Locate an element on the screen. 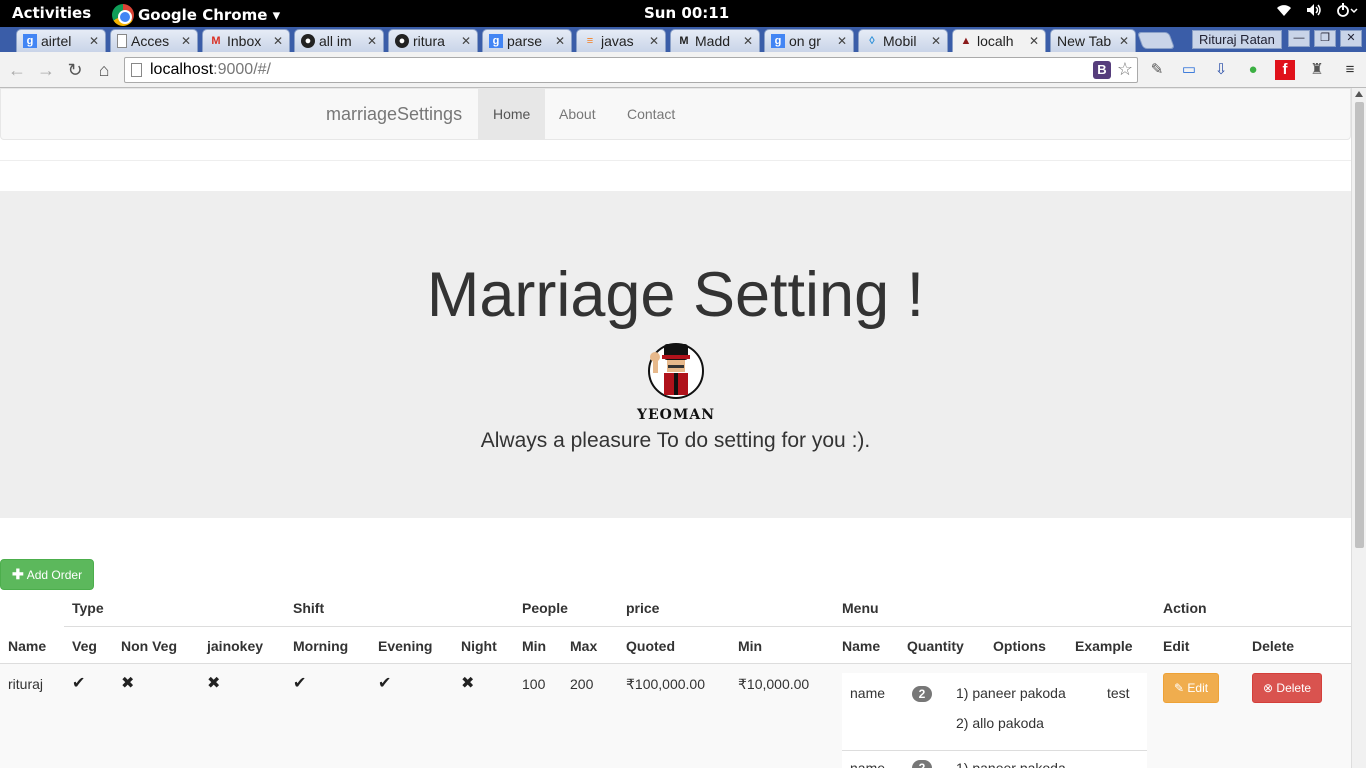  activities-button: Activities is located at coordinates (51, 13).